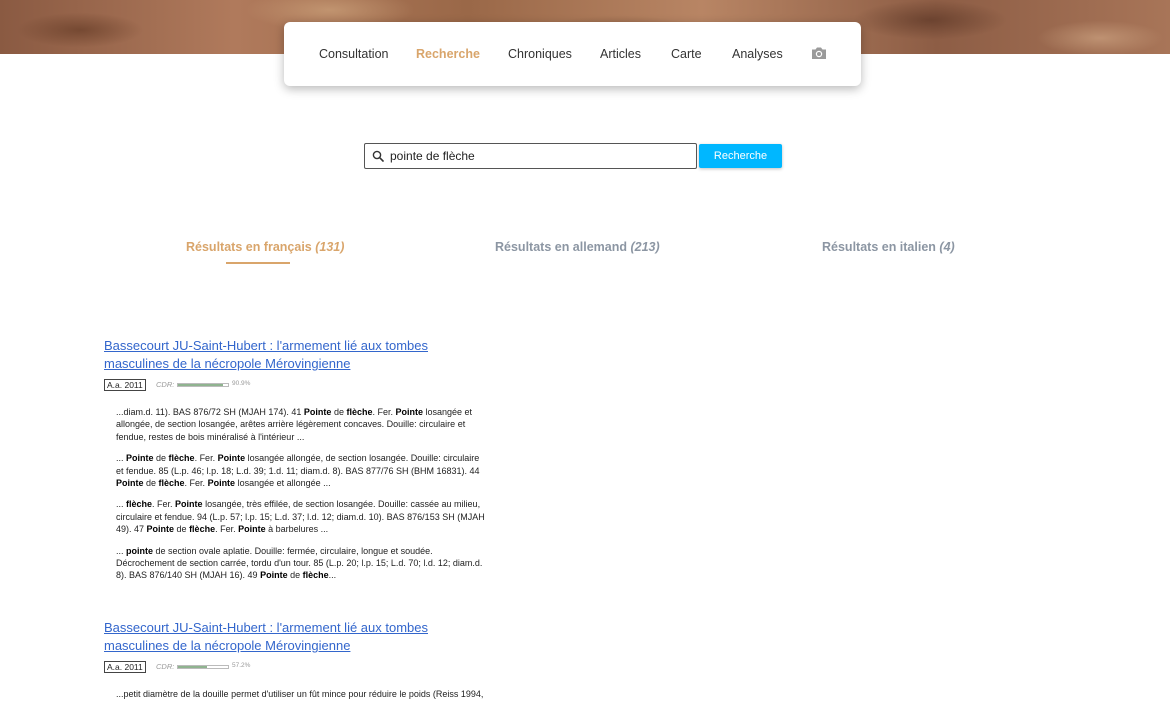 The image size is (1170, 702). I want to click on tab-results-german: Résultats en allemand (213), so click(577, 247).